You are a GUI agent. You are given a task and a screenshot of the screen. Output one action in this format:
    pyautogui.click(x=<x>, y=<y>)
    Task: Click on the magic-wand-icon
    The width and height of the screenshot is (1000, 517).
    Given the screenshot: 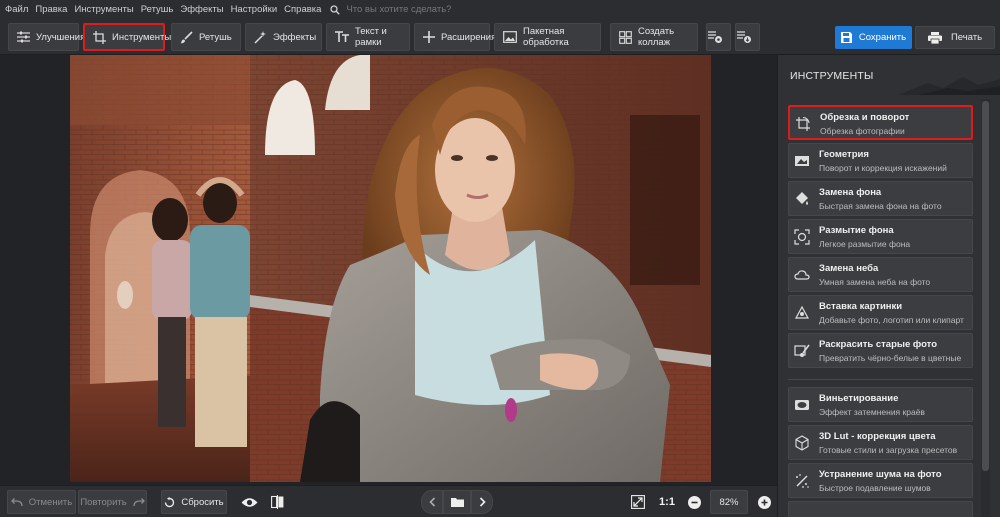 What is the action you would take?
    pyautogui.click(x=260, y=37)
    